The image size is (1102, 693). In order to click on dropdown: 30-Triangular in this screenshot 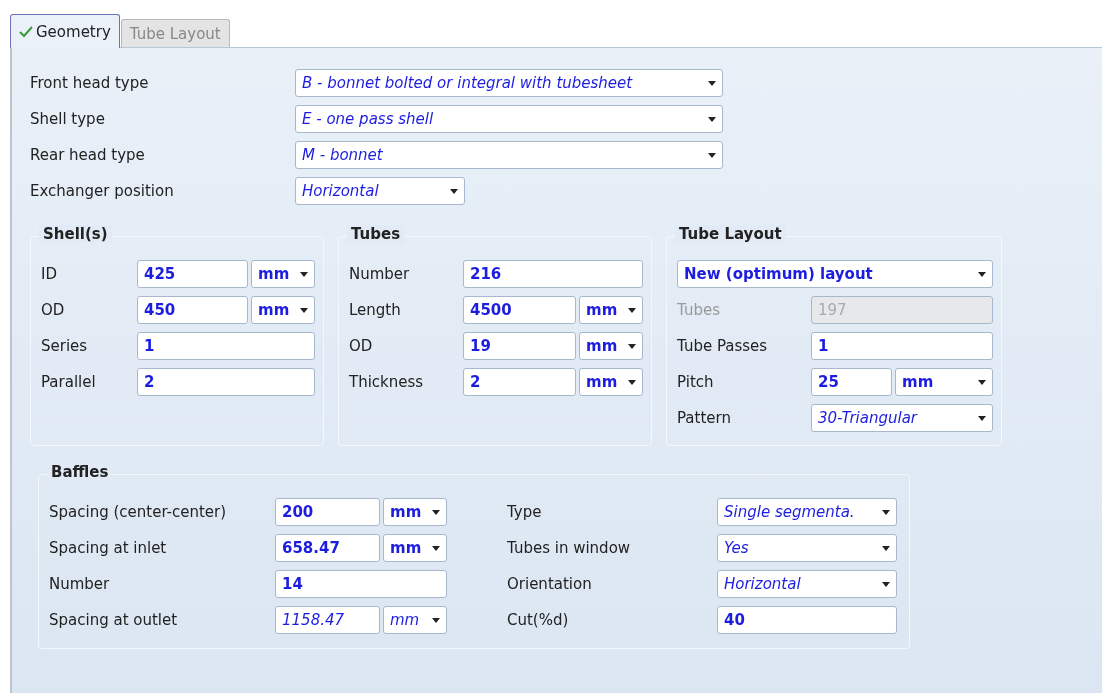, I will do `click(902, 418)`.